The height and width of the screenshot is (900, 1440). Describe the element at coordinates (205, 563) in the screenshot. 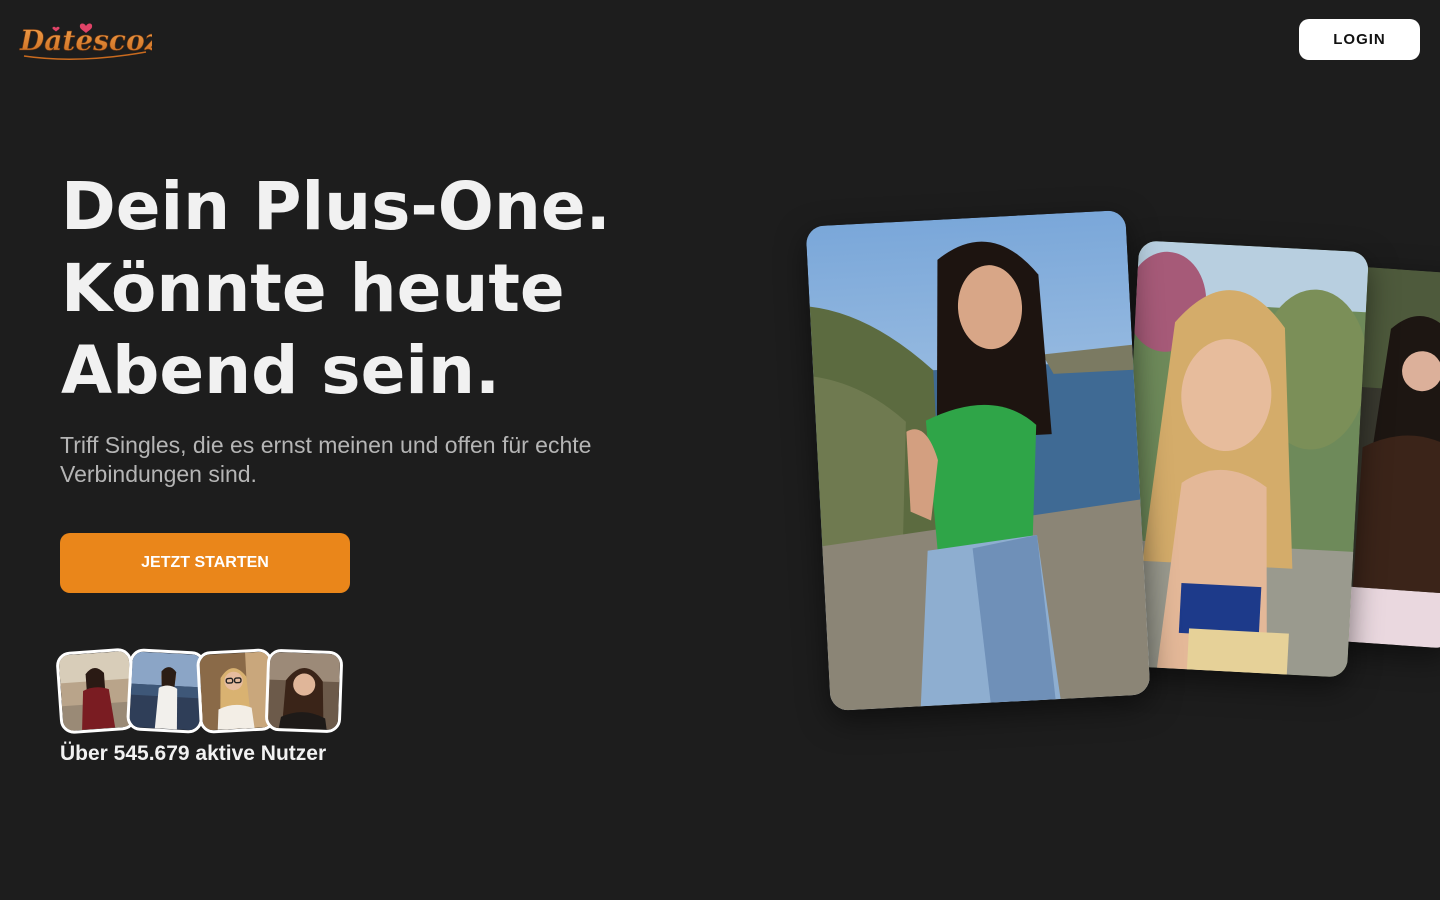

I see `start-now-button: JETZT STARTEN` at that location.